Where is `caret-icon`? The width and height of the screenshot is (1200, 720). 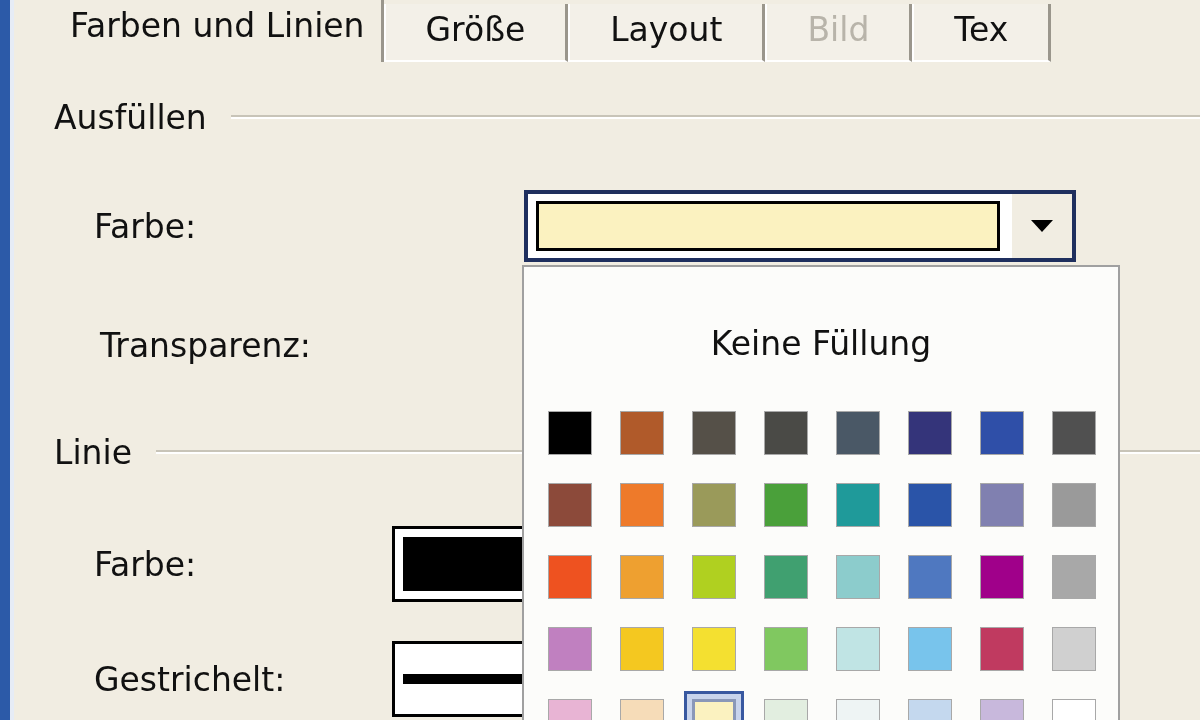
caret-icon is located at coordinates (1042, 226).